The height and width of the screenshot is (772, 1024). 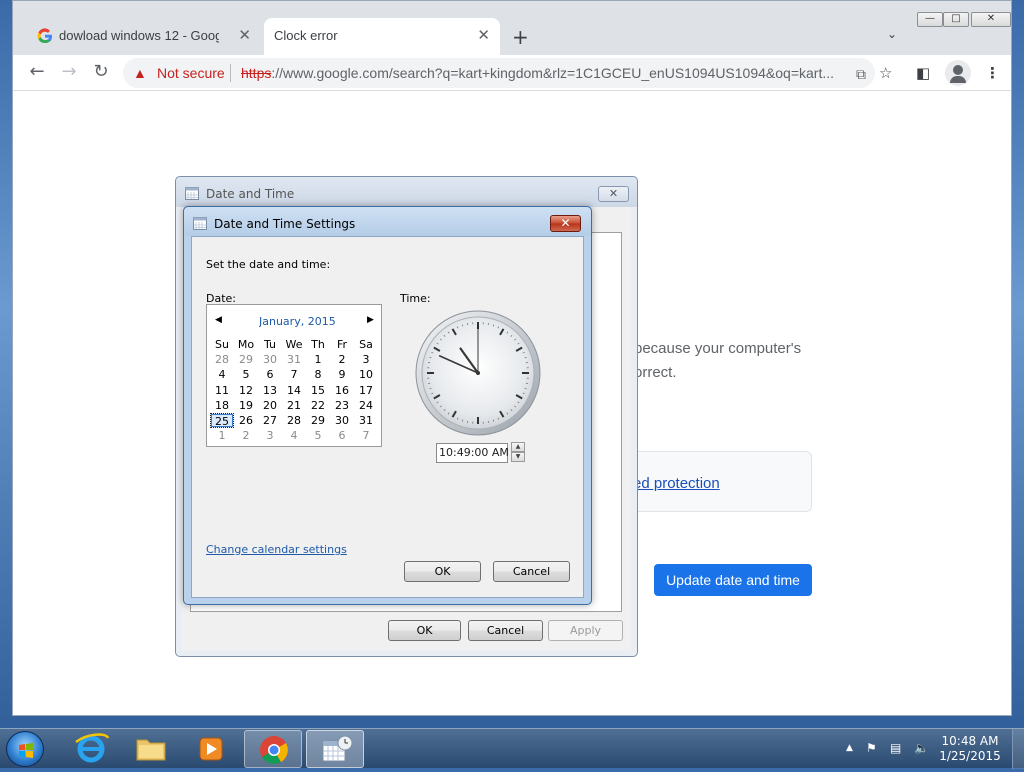 I want to click on volume-muted-icon: 🔈, so click(x=921, y=748).